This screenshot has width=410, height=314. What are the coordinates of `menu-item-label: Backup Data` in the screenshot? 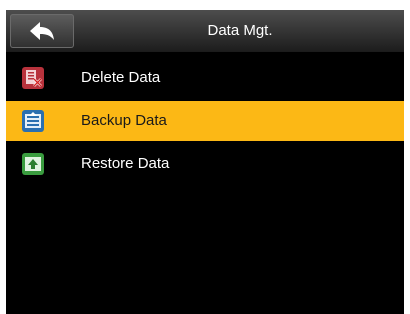 It's located at (124, 120).